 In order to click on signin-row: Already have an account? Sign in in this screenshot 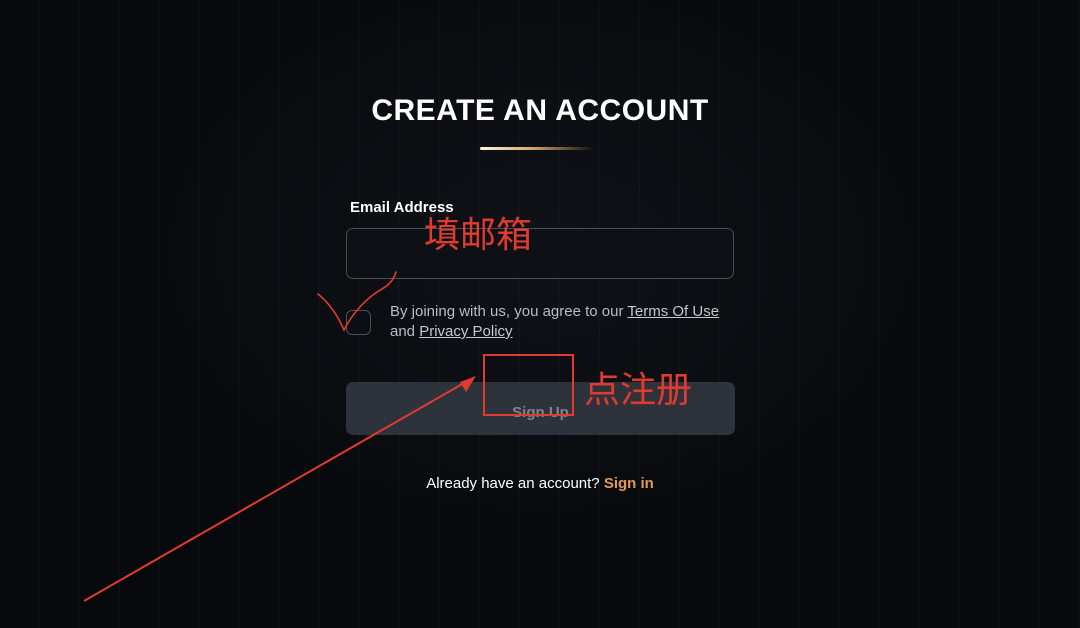, I will do `click(540, 483)`.